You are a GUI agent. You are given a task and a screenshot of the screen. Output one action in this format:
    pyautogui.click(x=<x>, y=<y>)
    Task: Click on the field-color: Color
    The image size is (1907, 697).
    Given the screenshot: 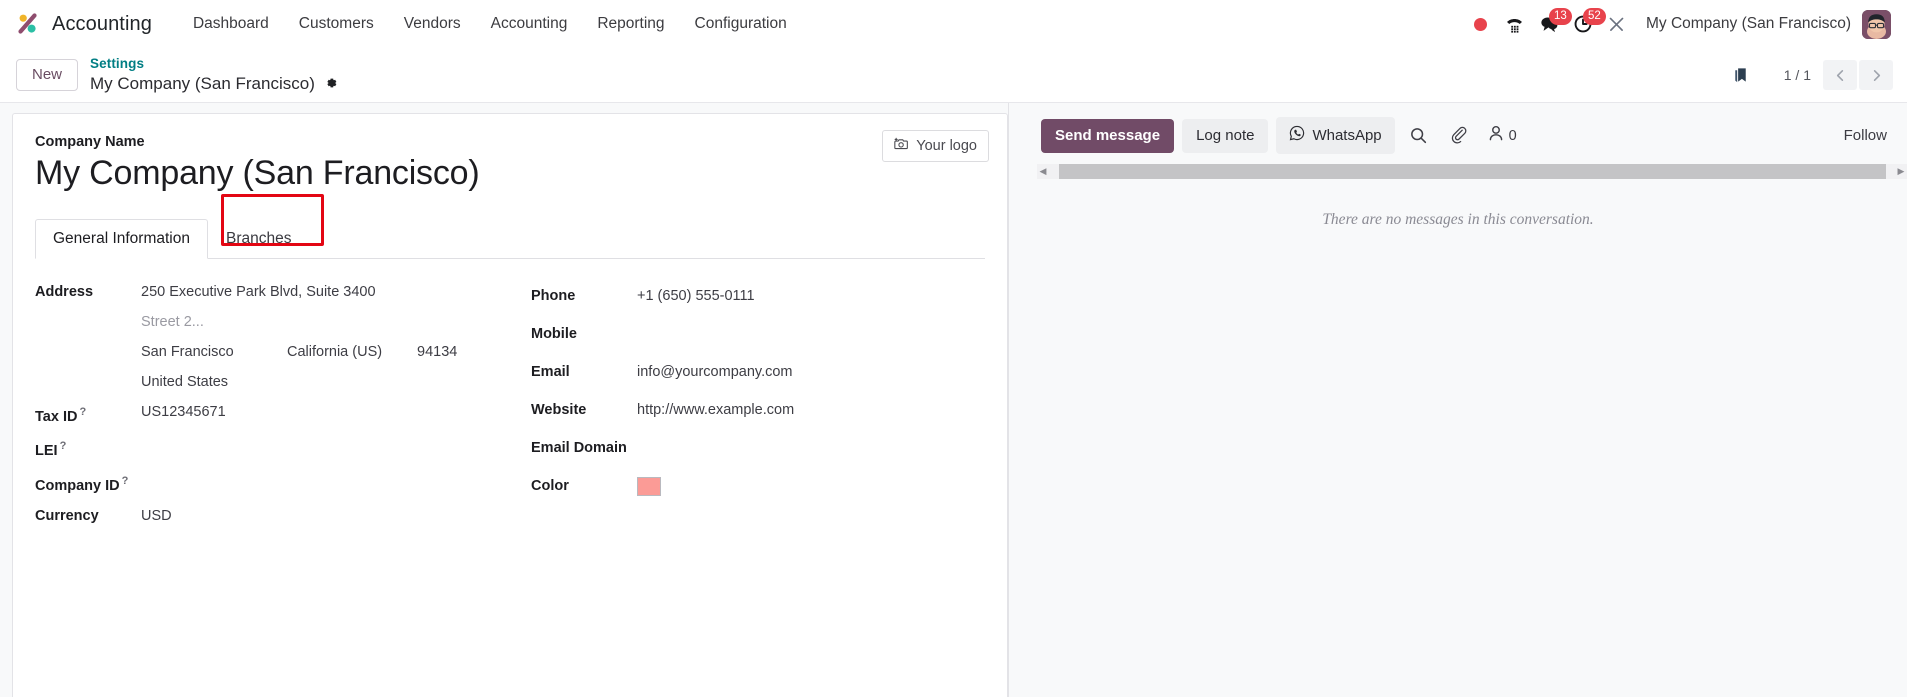 What is the action you would take?
    pyautogui.click(x=769, y=486)
    